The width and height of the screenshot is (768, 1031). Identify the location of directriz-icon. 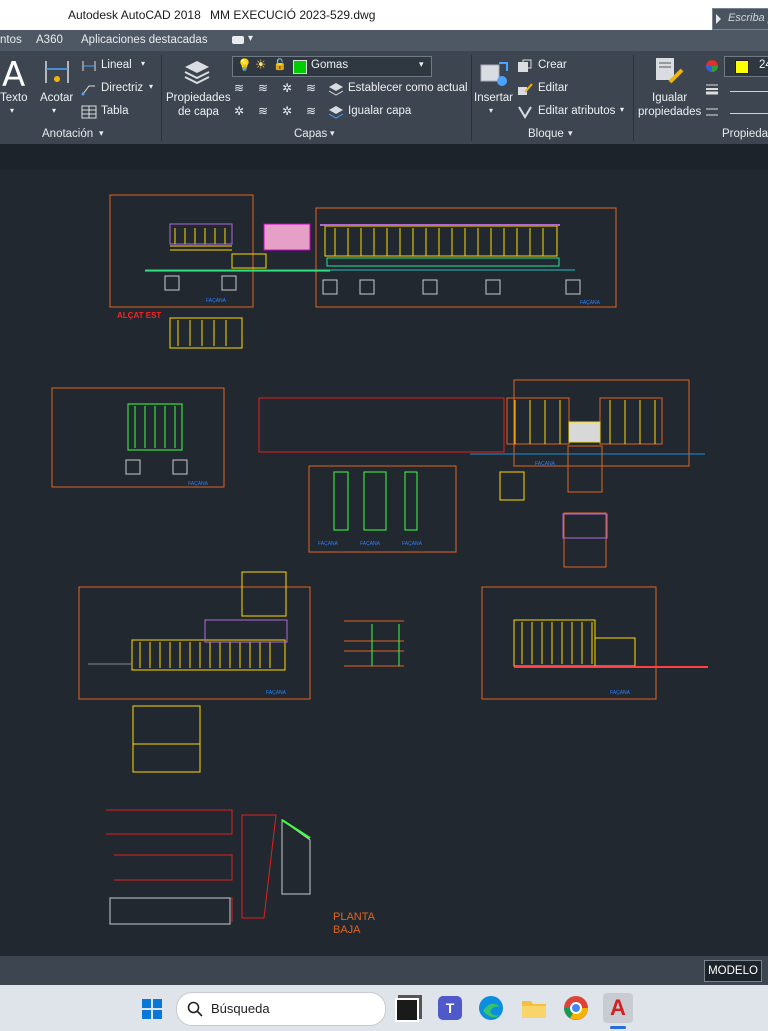
(88, 90).